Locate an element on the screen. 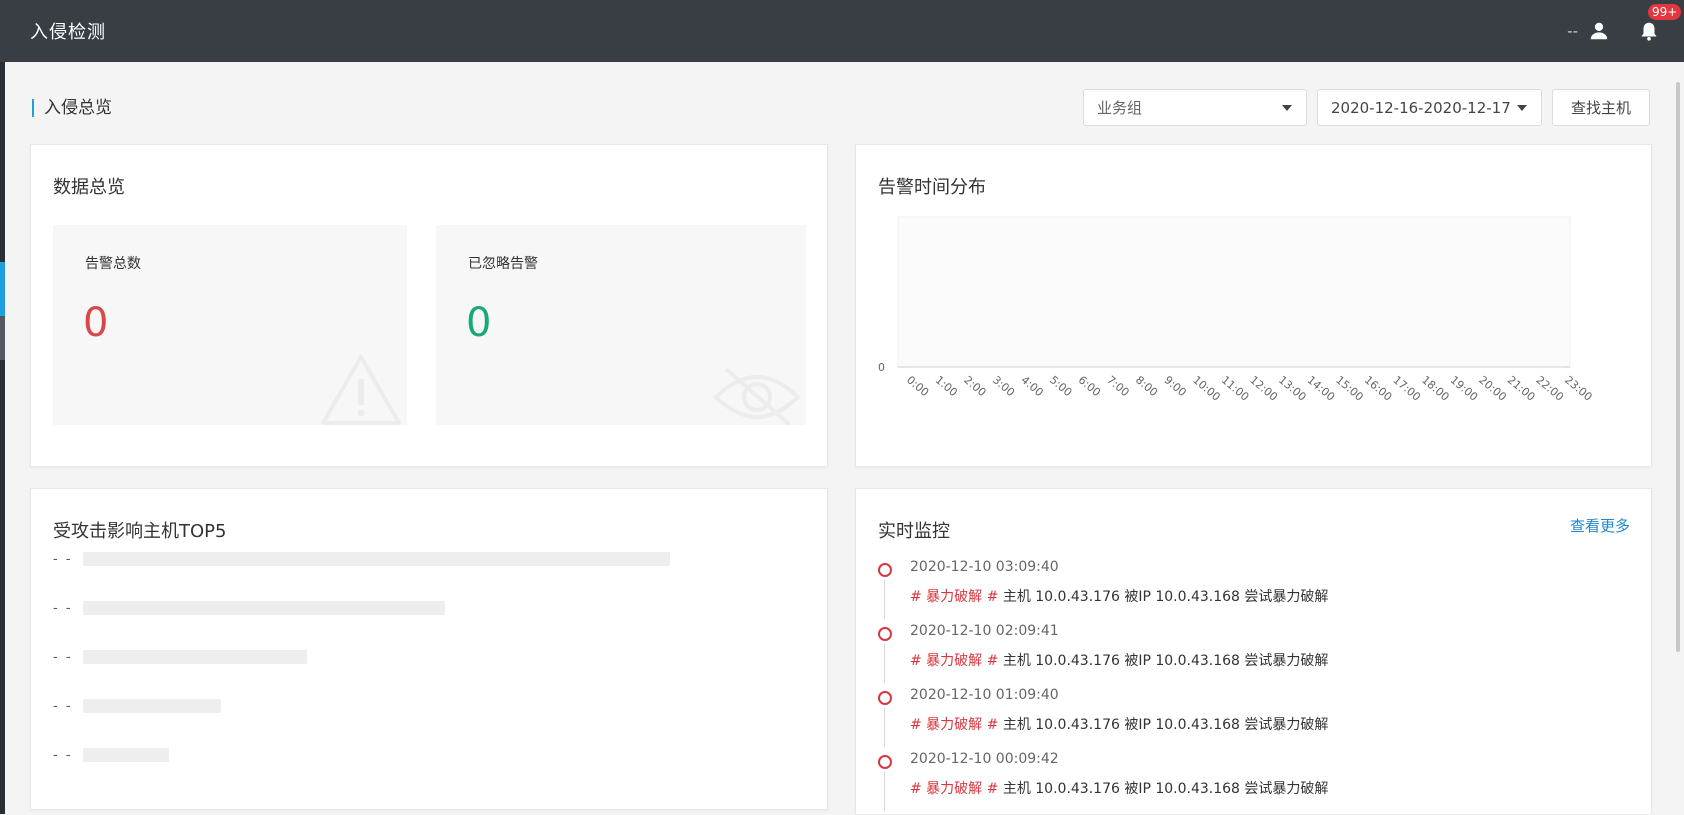 This screenshot has width=1684, height=815. date-range-select: 2020-12-16-2020-12-17 is located at coordinates (1429, 107).